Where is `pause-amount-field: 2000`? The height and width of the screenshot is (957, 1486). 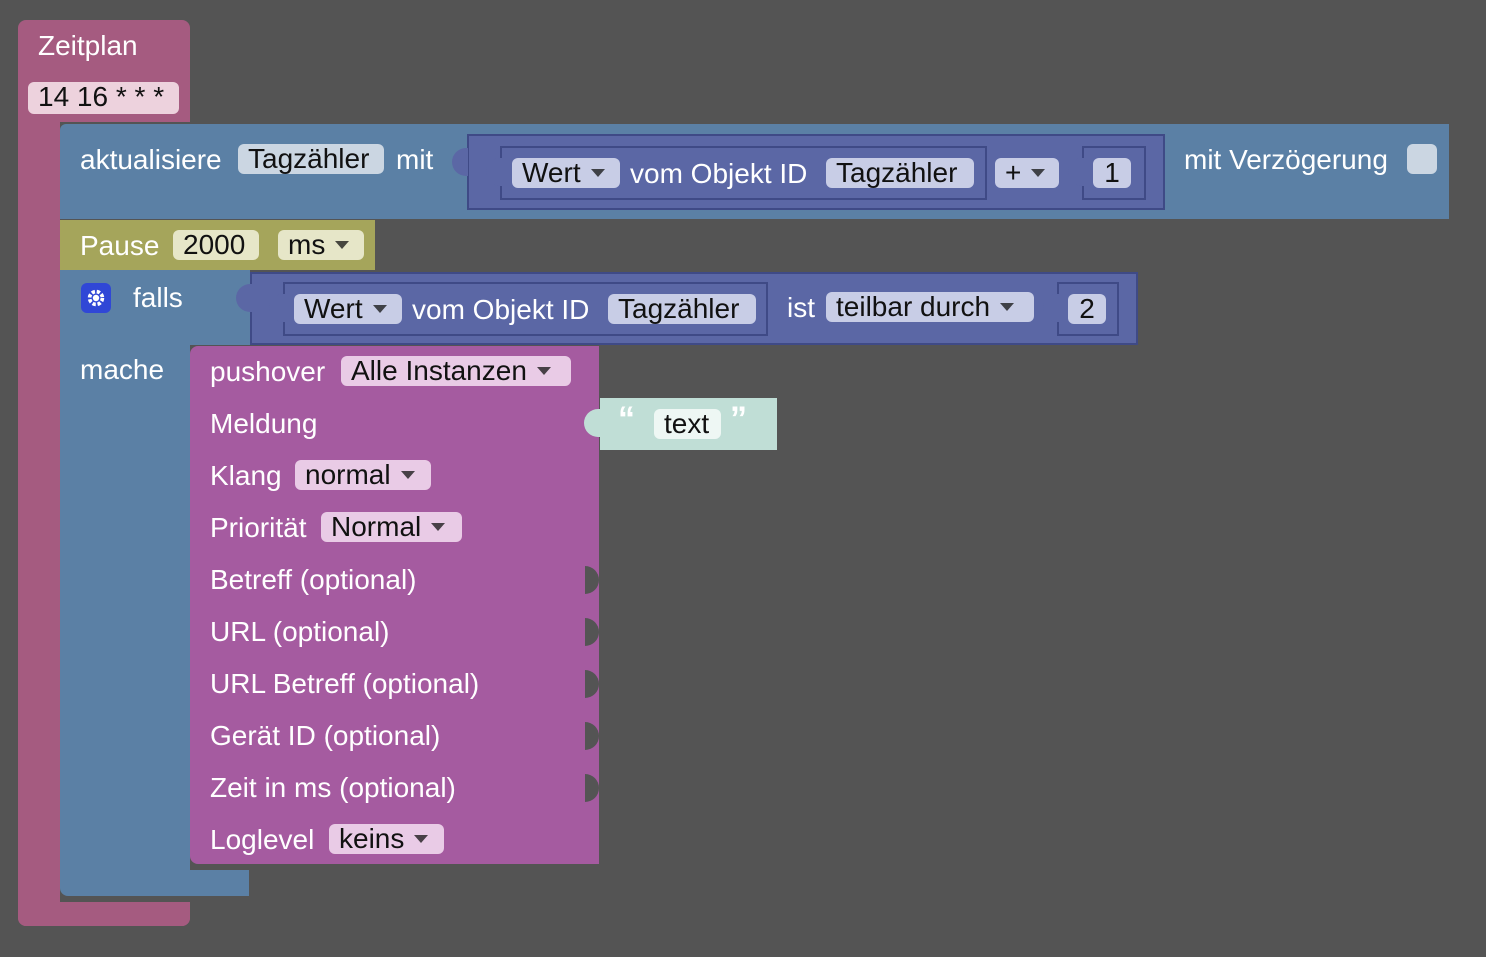 pause-amount-field: 2000 is located at coordinates (216, 245).